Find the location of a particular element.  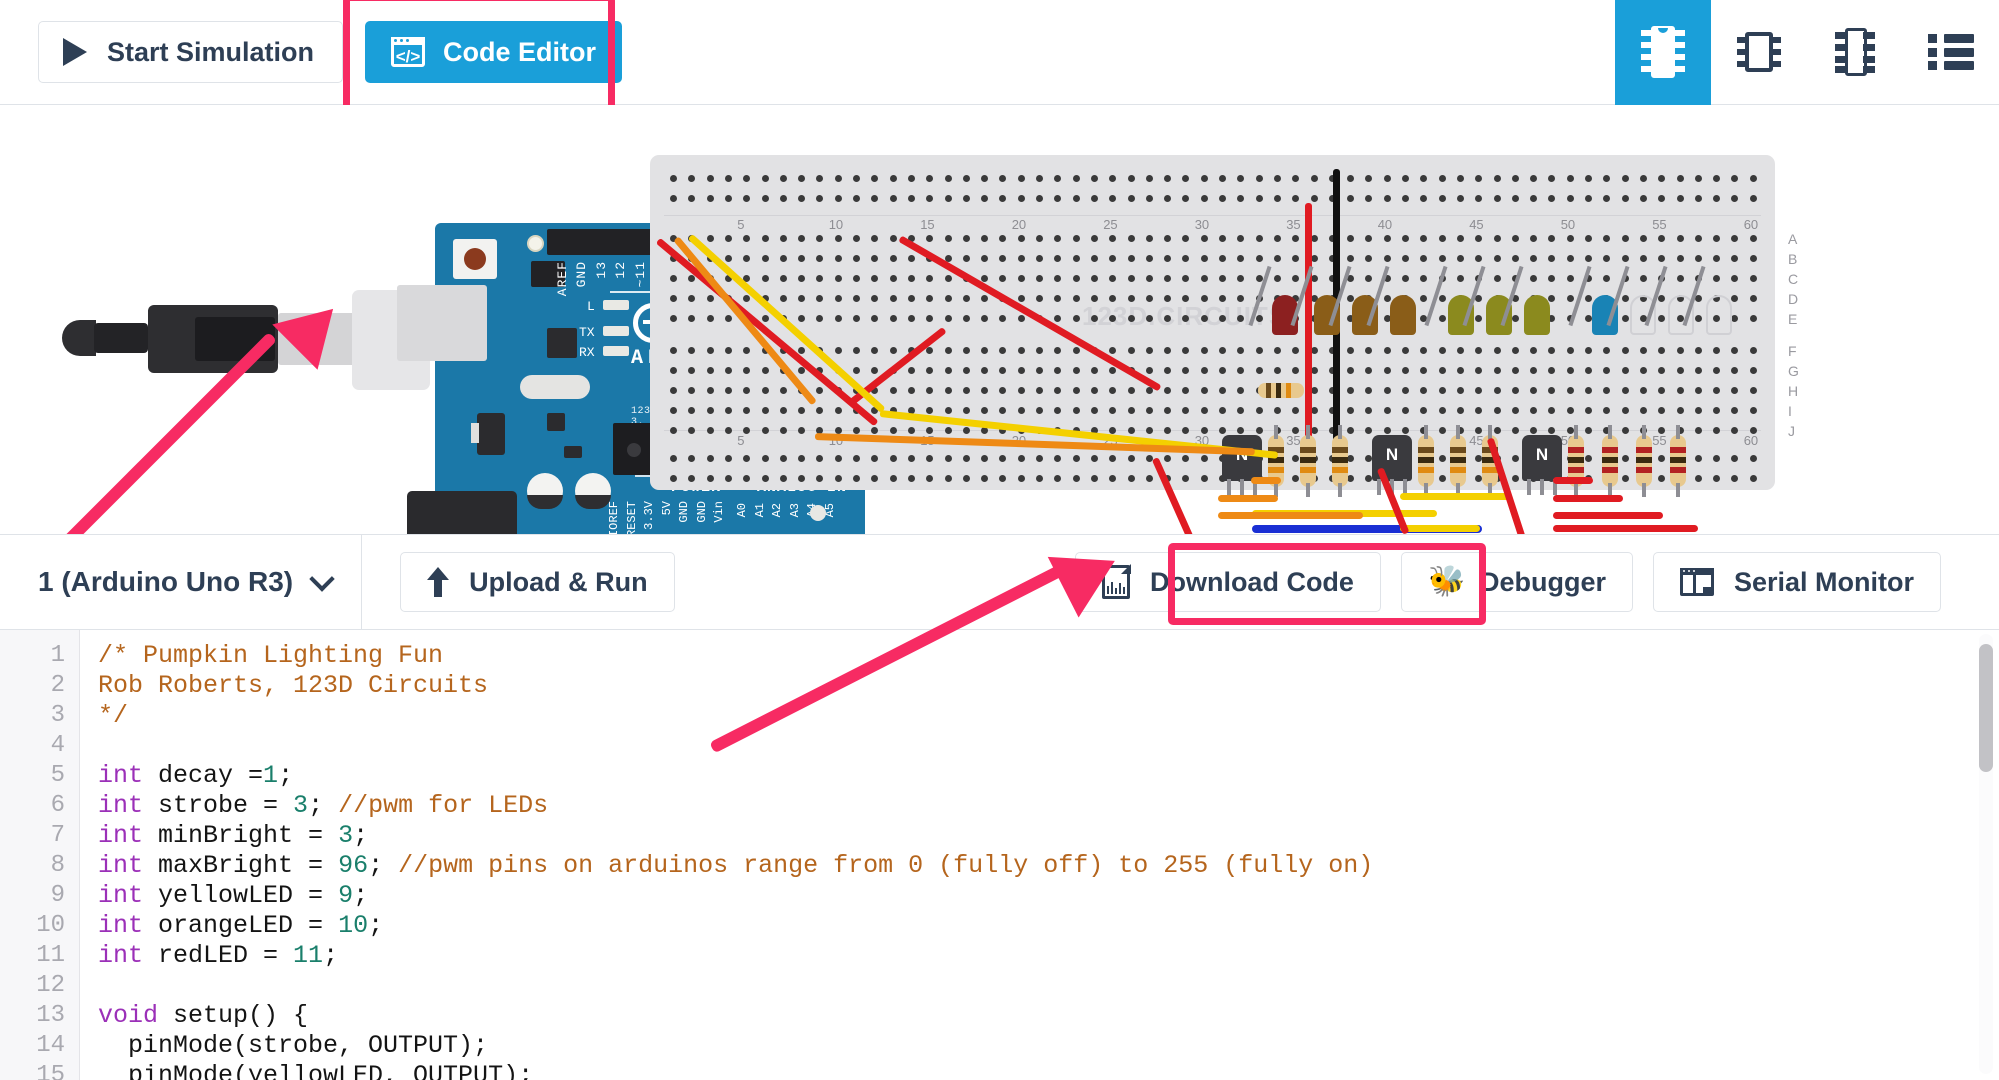

components-view-button is located at coordinates (1663, 52).